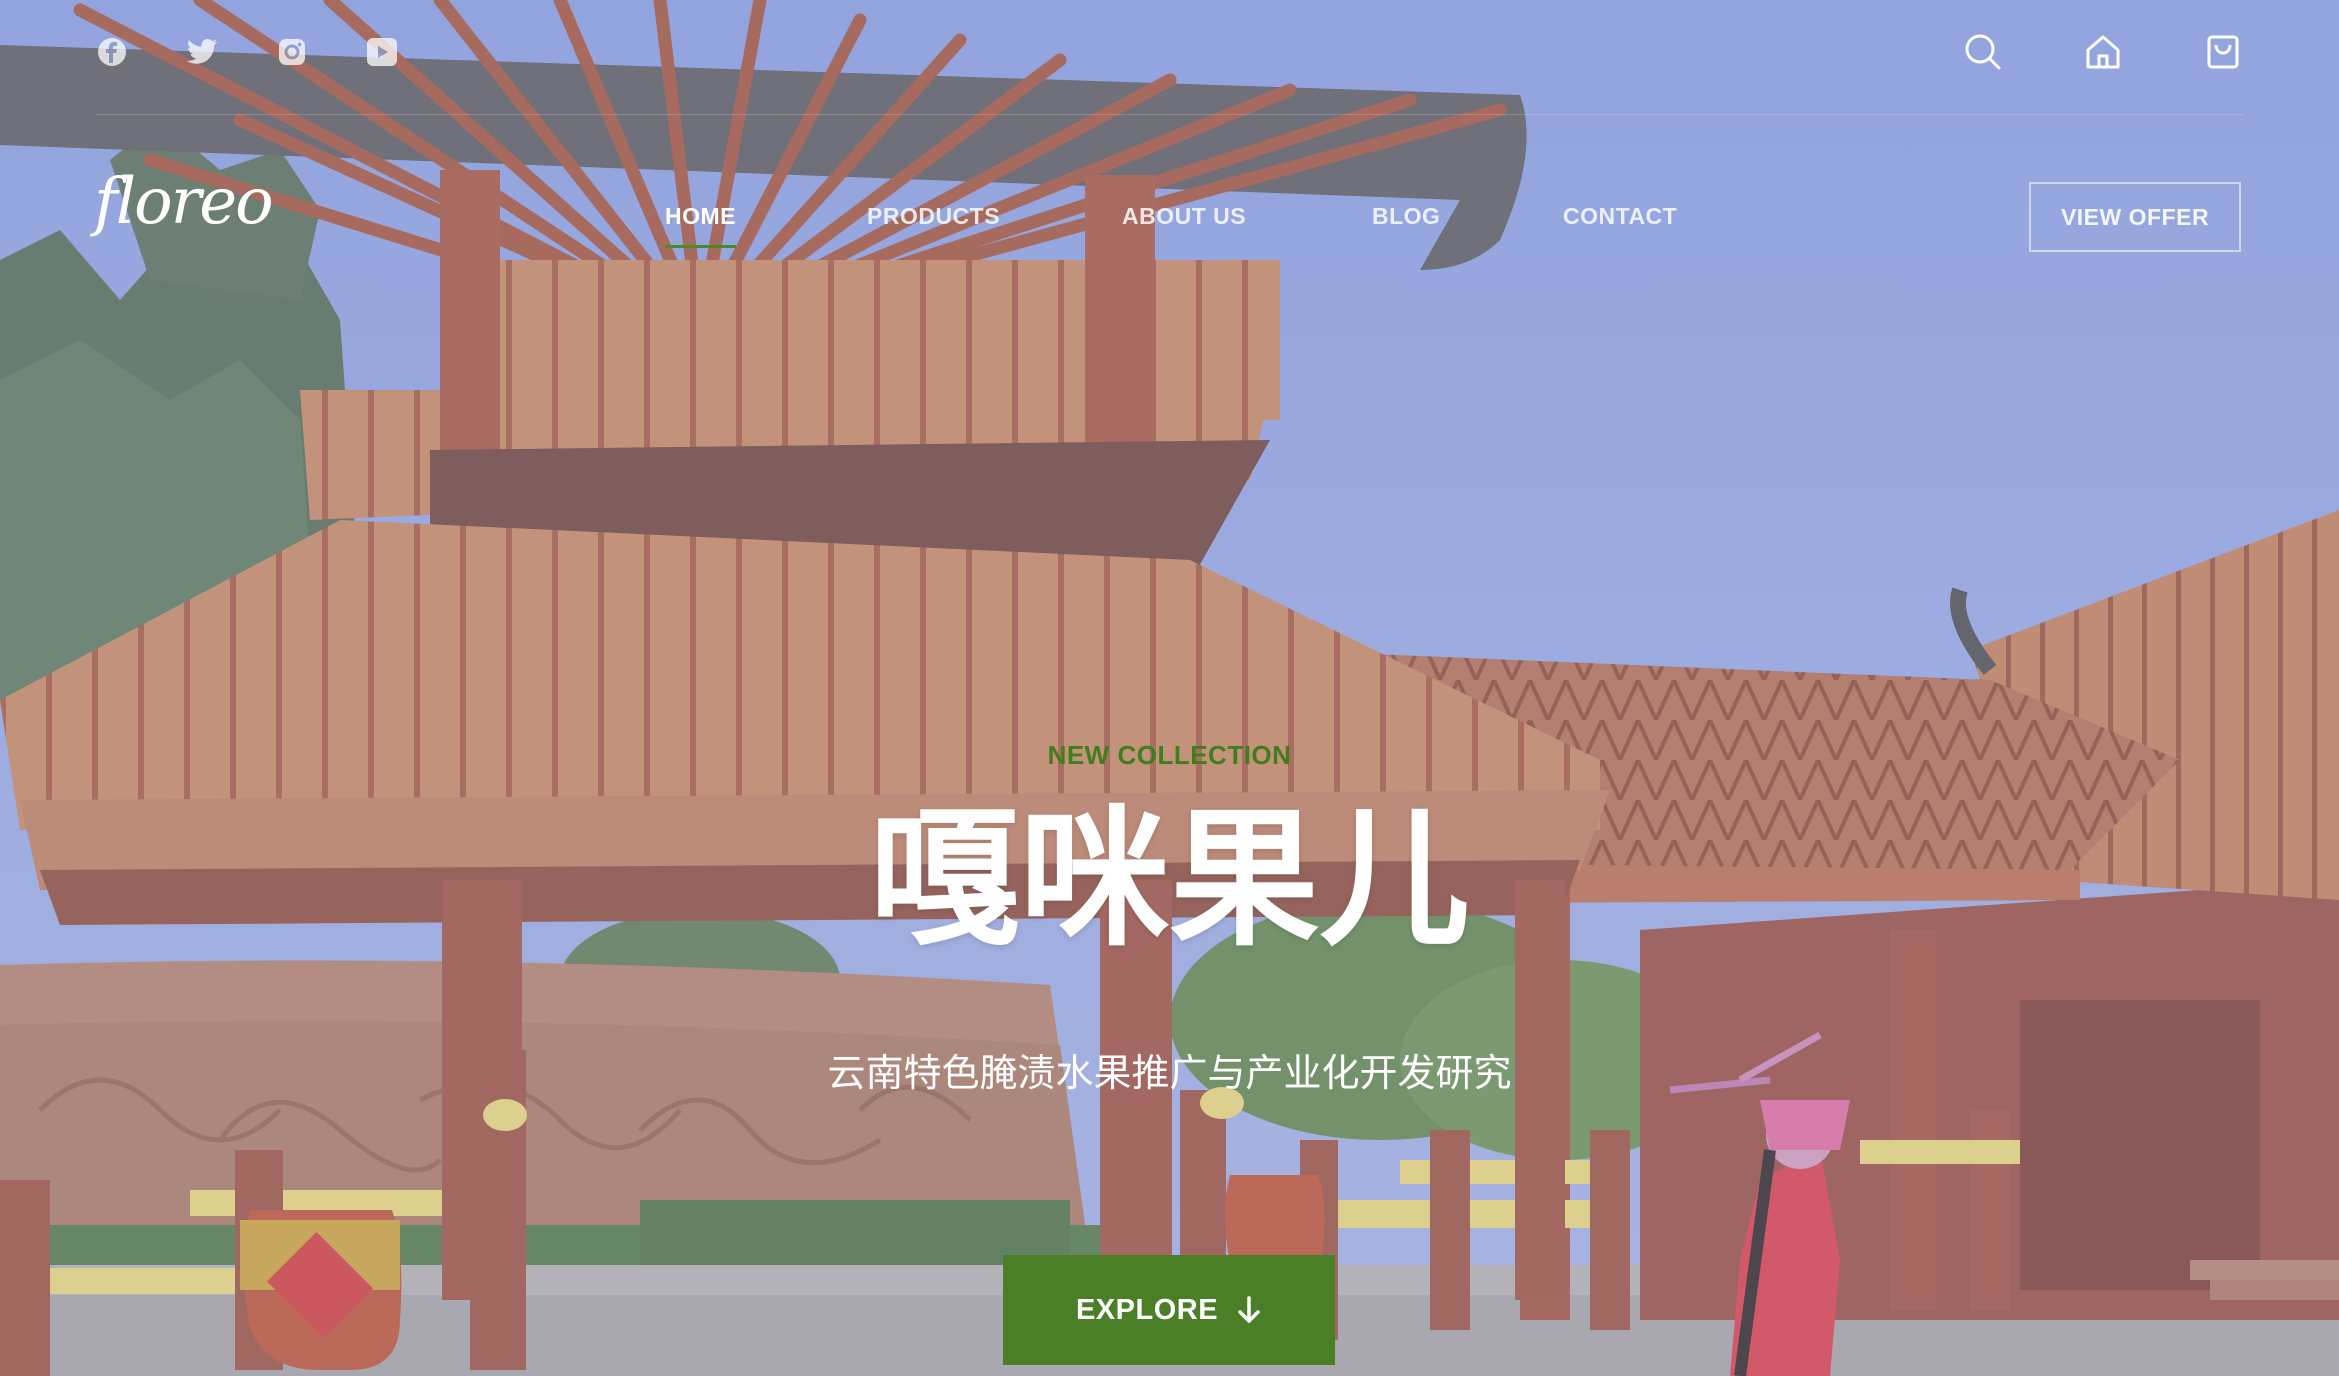  I want to click on explore-button: EXPLORE, so click(1169, 1310).